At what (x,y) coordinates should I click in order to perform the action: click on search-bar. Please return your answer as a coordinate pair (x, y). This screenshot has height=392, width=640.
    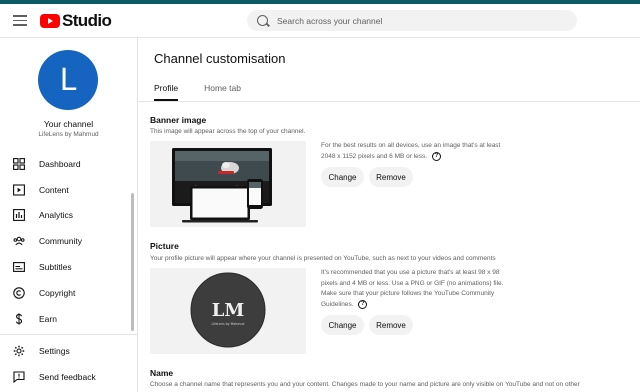
    Looking at the image, I should click on (412, 20).